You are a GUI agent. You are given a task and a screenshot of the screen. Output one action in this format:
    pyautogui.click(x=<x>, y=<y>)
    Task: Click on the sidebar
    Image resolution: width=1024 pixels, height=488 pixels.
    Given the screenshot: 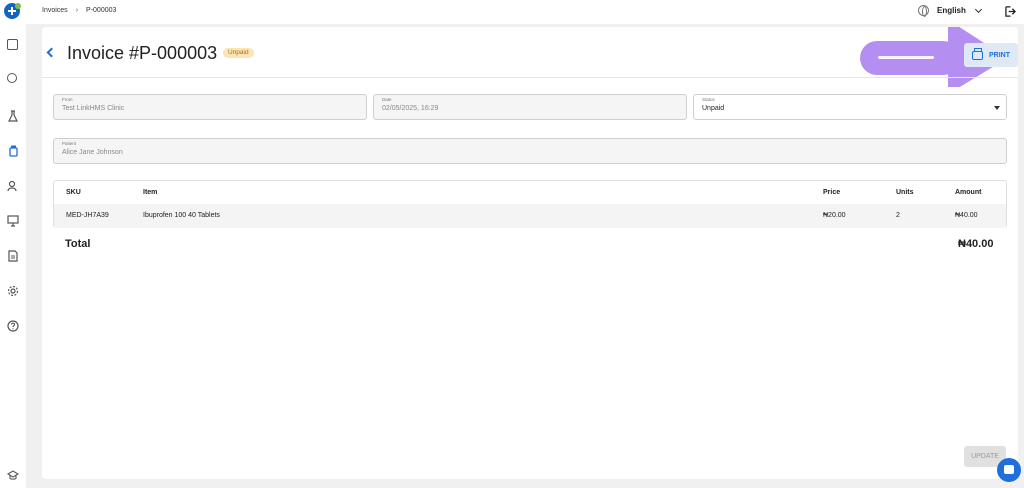 What is the action you would take?
    pyautogui.click(x=13, y=256)
    